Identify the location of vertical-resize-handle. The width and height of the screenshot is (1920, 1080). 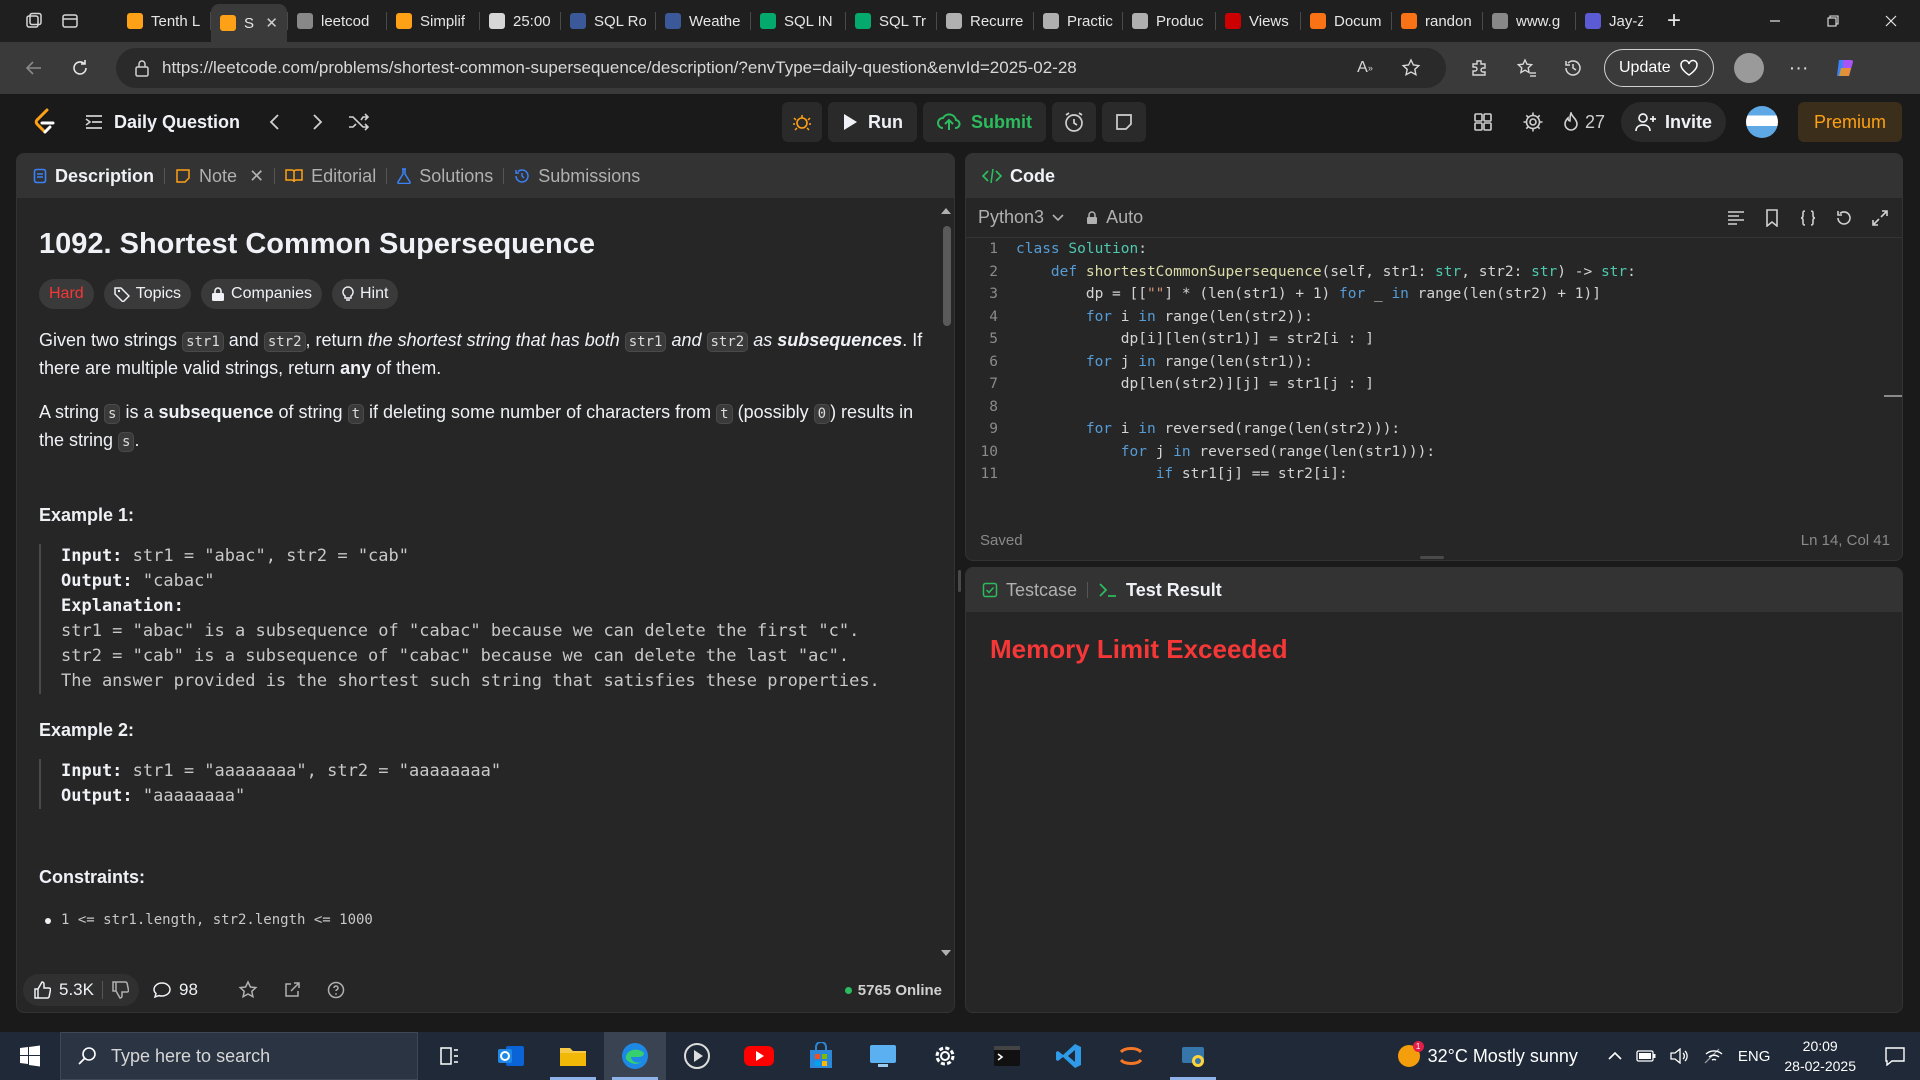
(959, 581).